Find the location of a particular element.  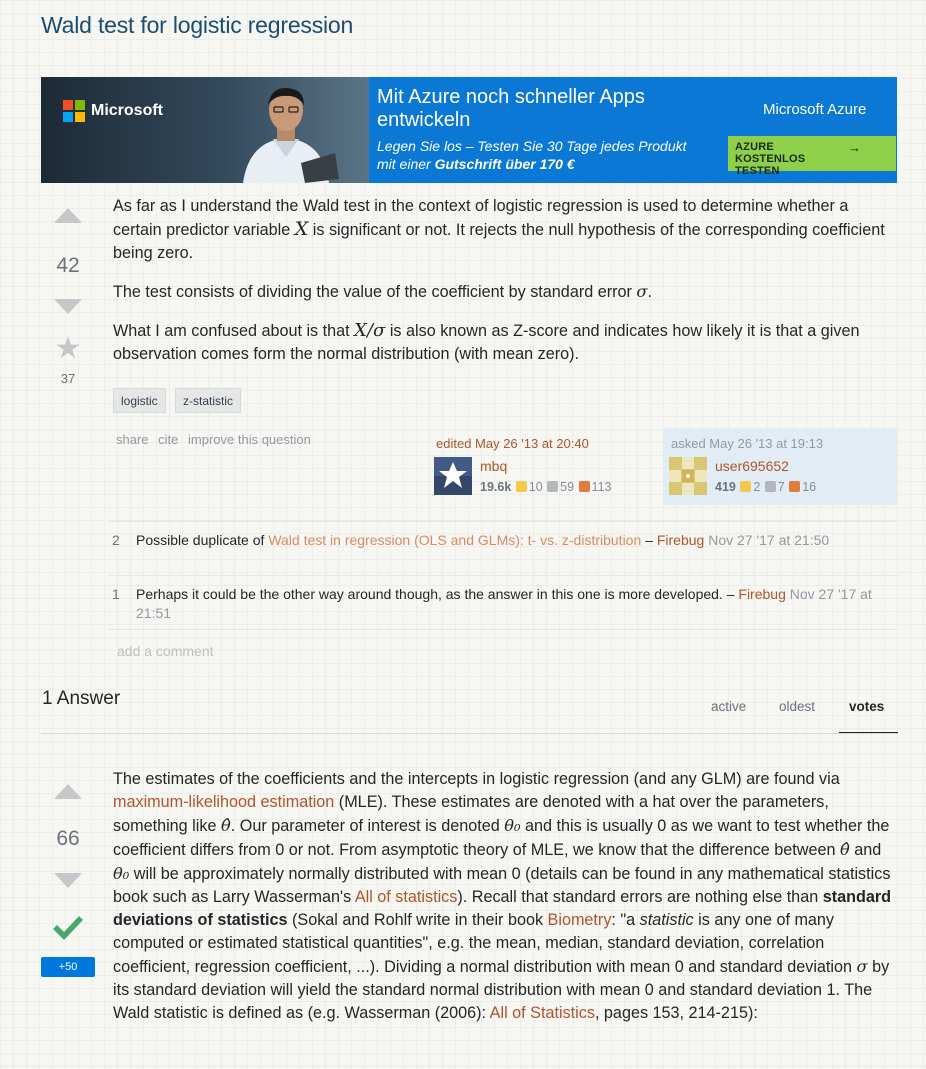

editor-username: mbq is located at coordinates (493, 466).